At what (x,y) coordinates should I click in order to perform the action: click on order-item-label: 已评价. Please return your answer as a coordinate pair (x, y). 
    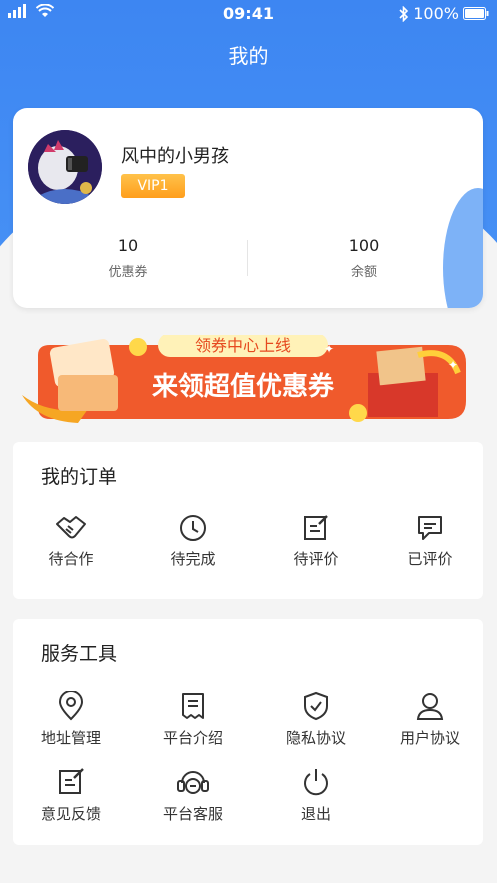
    Looking at the image, I should click on (430, 559).